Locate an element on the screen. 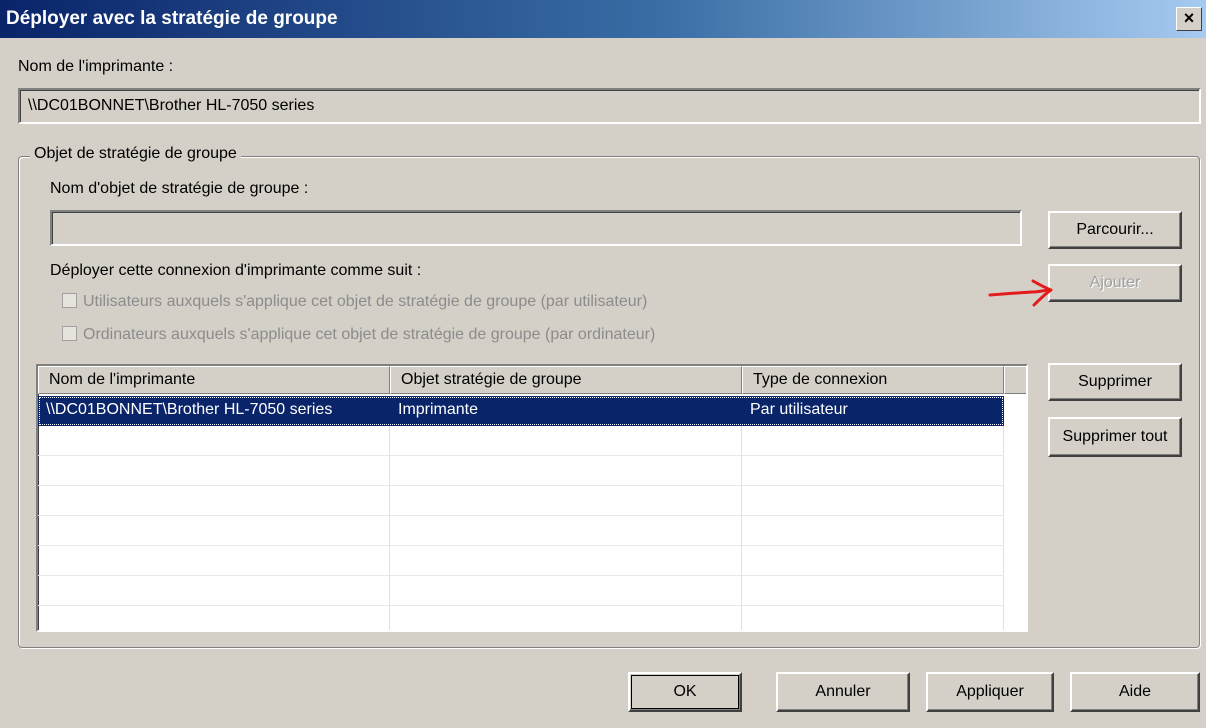  gpo-name-label: Nom d'objet de stratégie de groupe : is located at coordinates (179, 188).